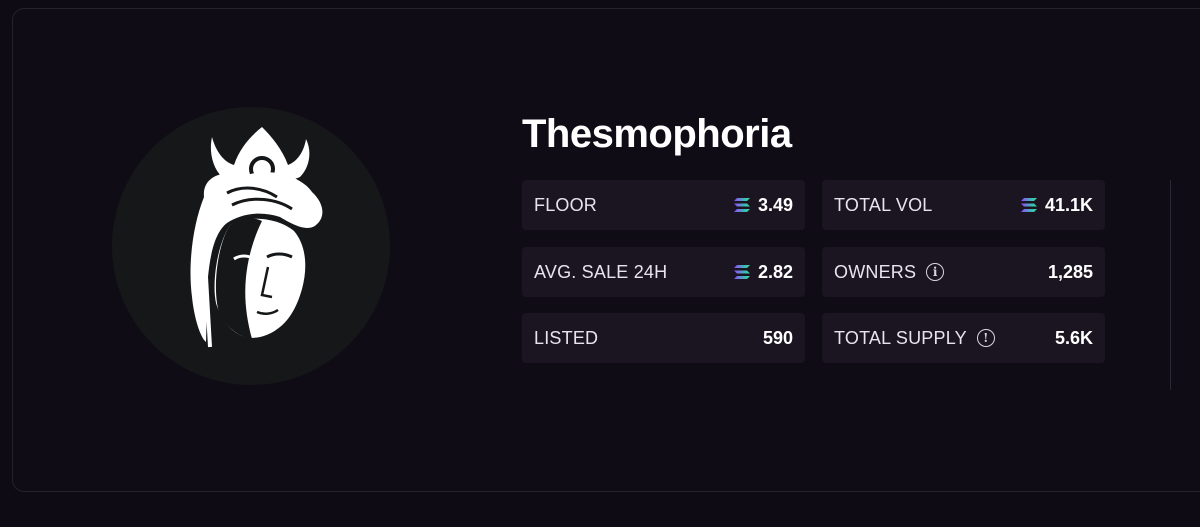  Describe the element at coordinates (875, 271) in the screenshot. I see `stat-owners-label: OWNERS` at that location.